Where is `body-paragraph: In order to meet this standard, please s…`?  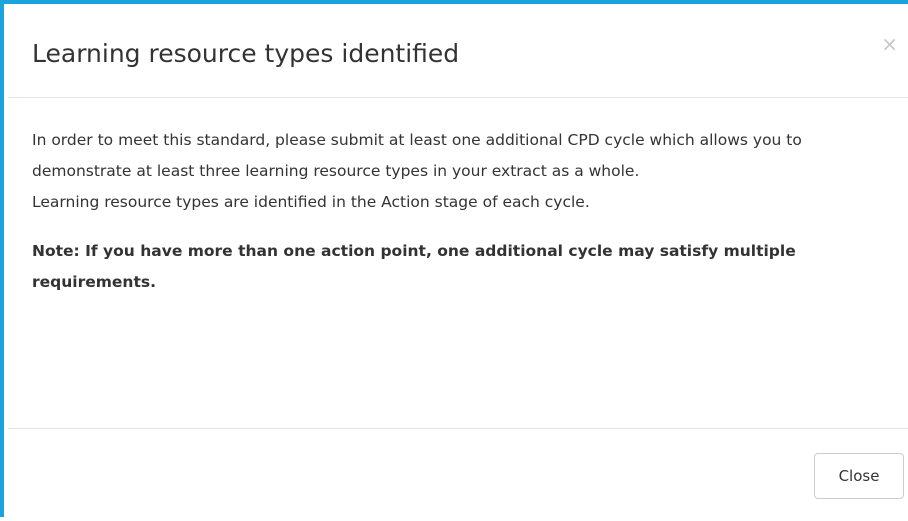 body-paragraph: In order to meet this standard, please s… is located at coordinates (417, 155).